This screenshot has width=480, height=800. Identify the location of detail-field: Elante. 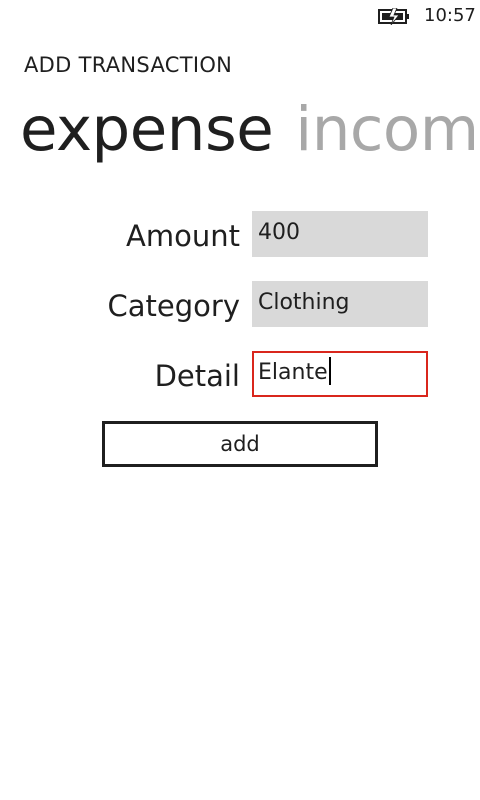
(340, 374).